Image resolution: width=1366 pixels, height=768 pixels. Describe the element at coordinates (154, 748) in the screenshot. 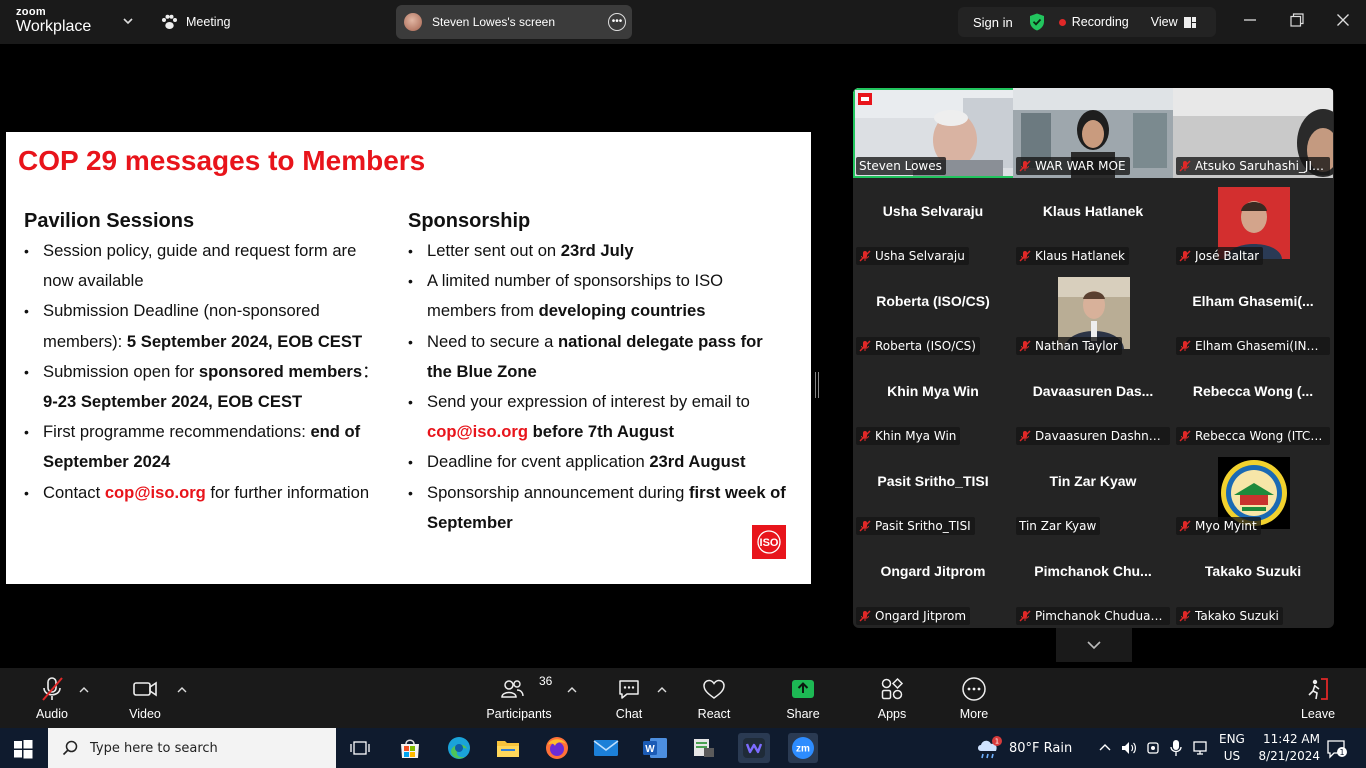

I see `search-placeholder: Type here to search` at that location.